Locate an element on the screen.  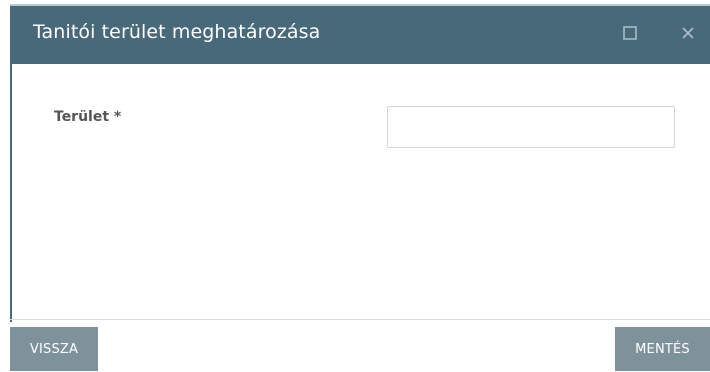
save-button: MENTÉS is located at coordinates (662, 349).